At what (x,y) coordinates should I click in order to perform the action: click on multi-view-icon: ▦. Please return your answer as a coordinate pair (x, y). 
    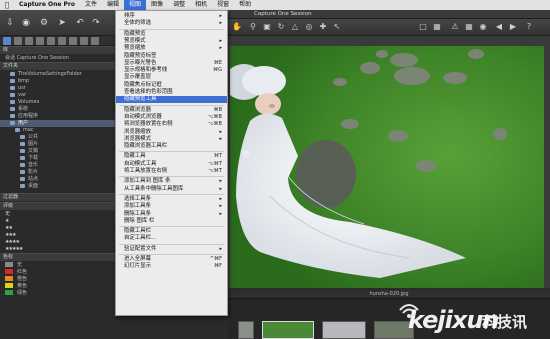
    Looking at the image, I should click on (437, 27).